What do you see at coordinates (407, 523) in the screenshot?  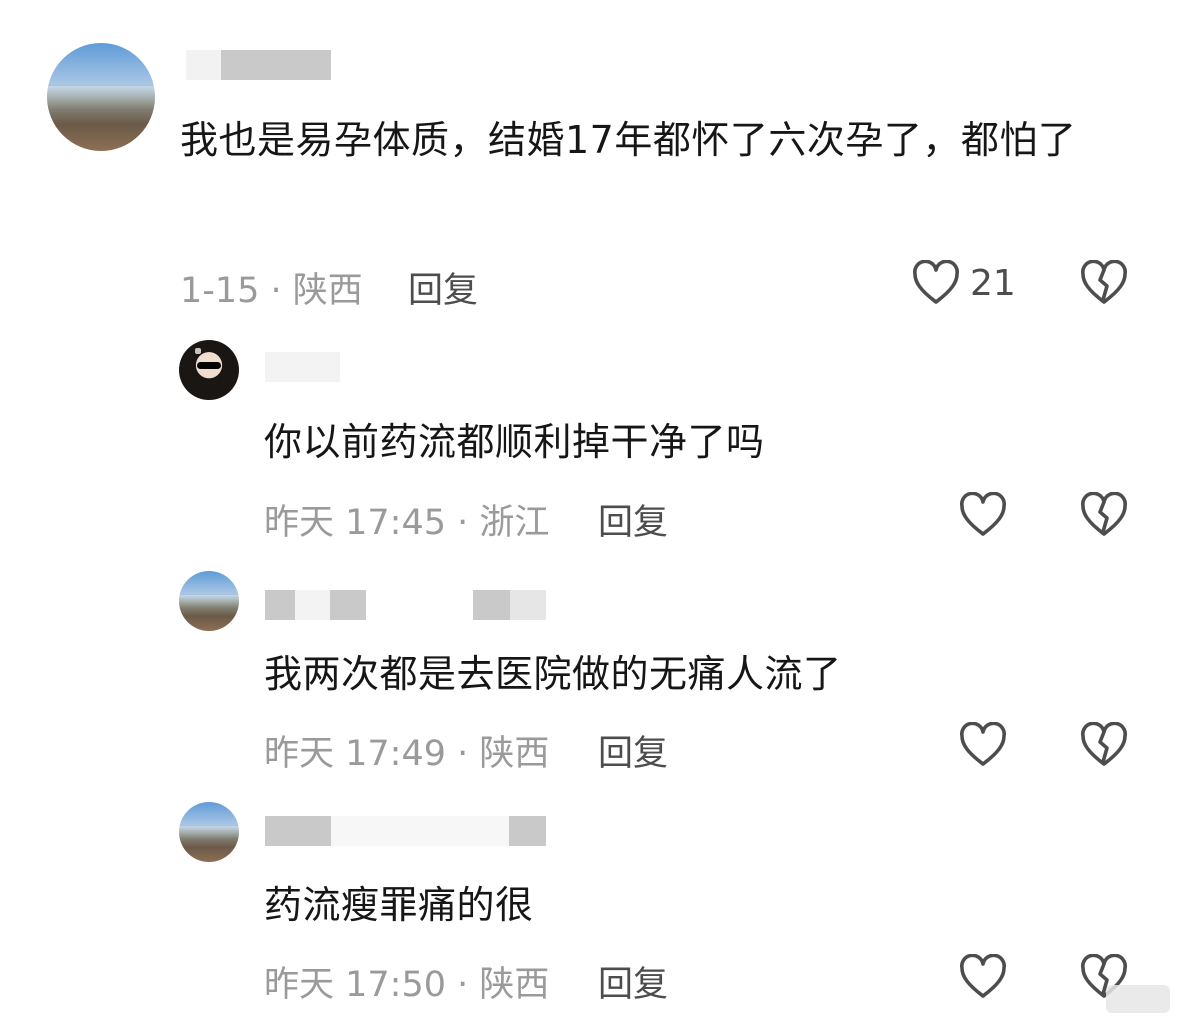 I see `comment-meta: 昨天 17:45 · 浙江` at bounding box center [407, 523].